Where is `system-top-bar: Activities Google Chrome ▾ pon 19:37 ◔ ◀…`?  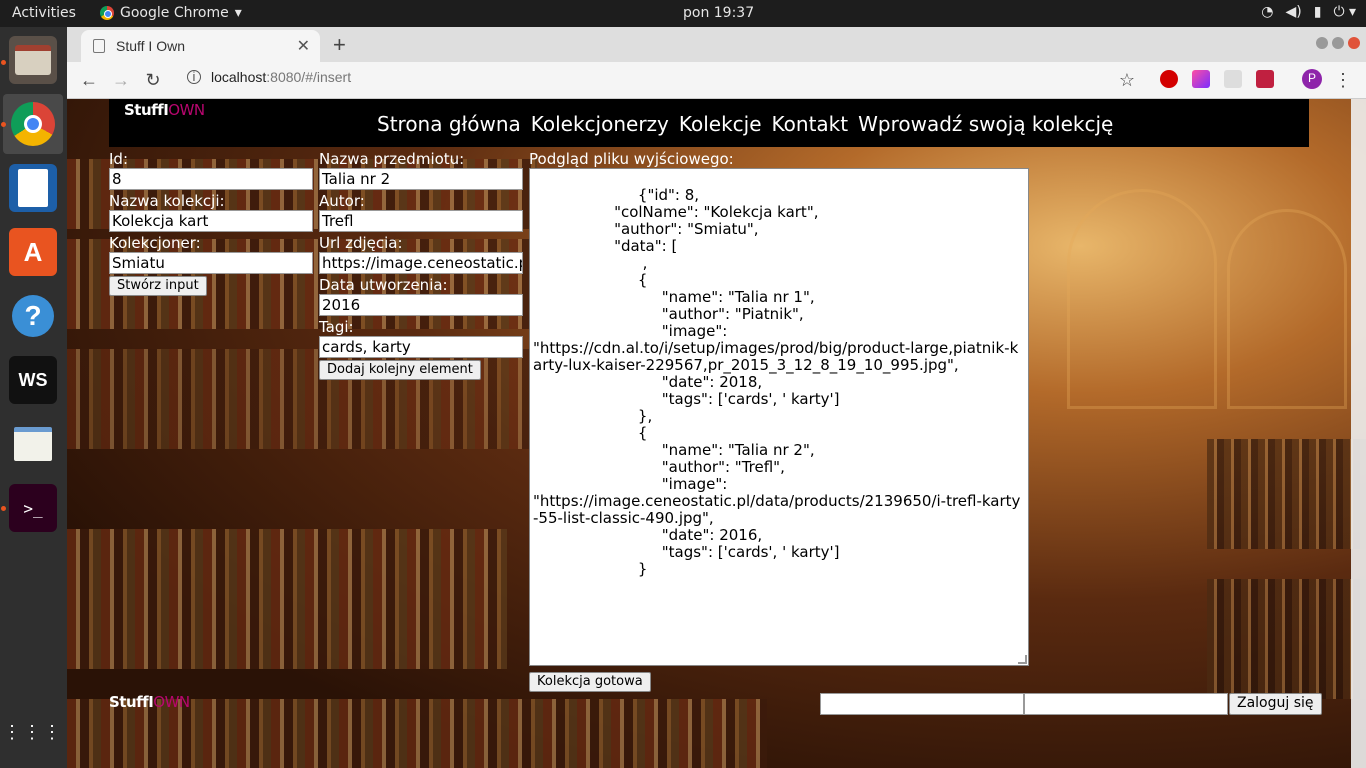
system-top-bar: Activities Google Chrome ▾ pon 19:37 ◔ ◀… is located at coordinates (683, 13).